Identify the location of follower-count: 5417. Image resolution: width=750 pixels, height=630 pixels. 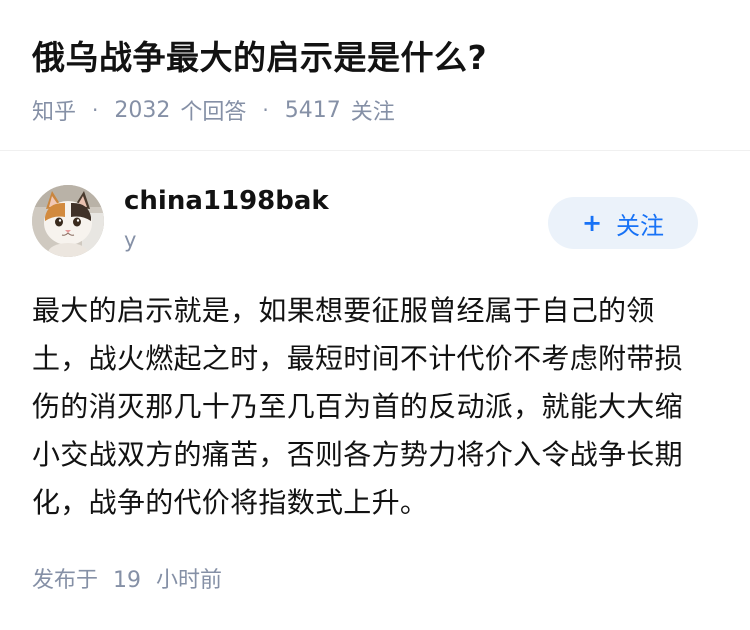
(312, 110).